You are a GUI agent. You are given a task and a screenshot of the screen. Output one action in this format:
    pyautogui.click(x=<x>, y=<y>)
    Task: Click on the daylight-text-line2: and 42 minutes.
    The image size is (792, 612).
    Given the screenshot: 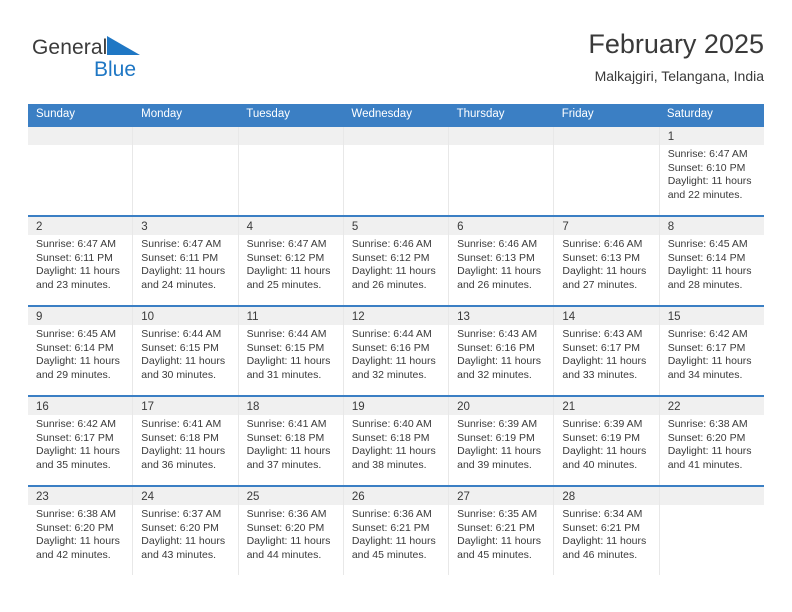 What is the action you would take?
    pyautogui.click(x=73, y=554)
    